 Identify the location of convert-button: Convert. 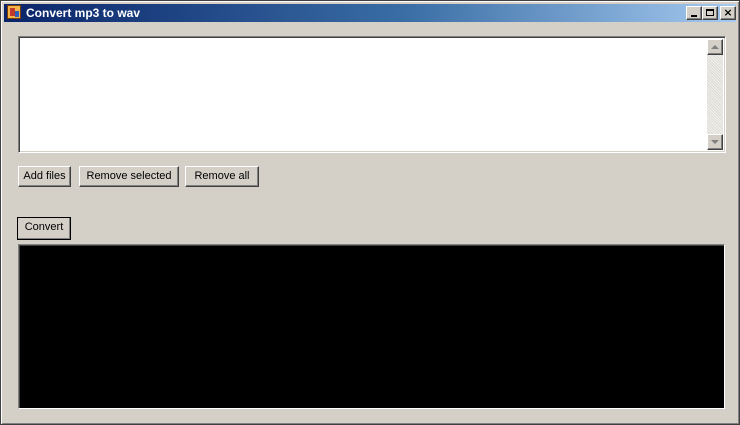
(44, 228).